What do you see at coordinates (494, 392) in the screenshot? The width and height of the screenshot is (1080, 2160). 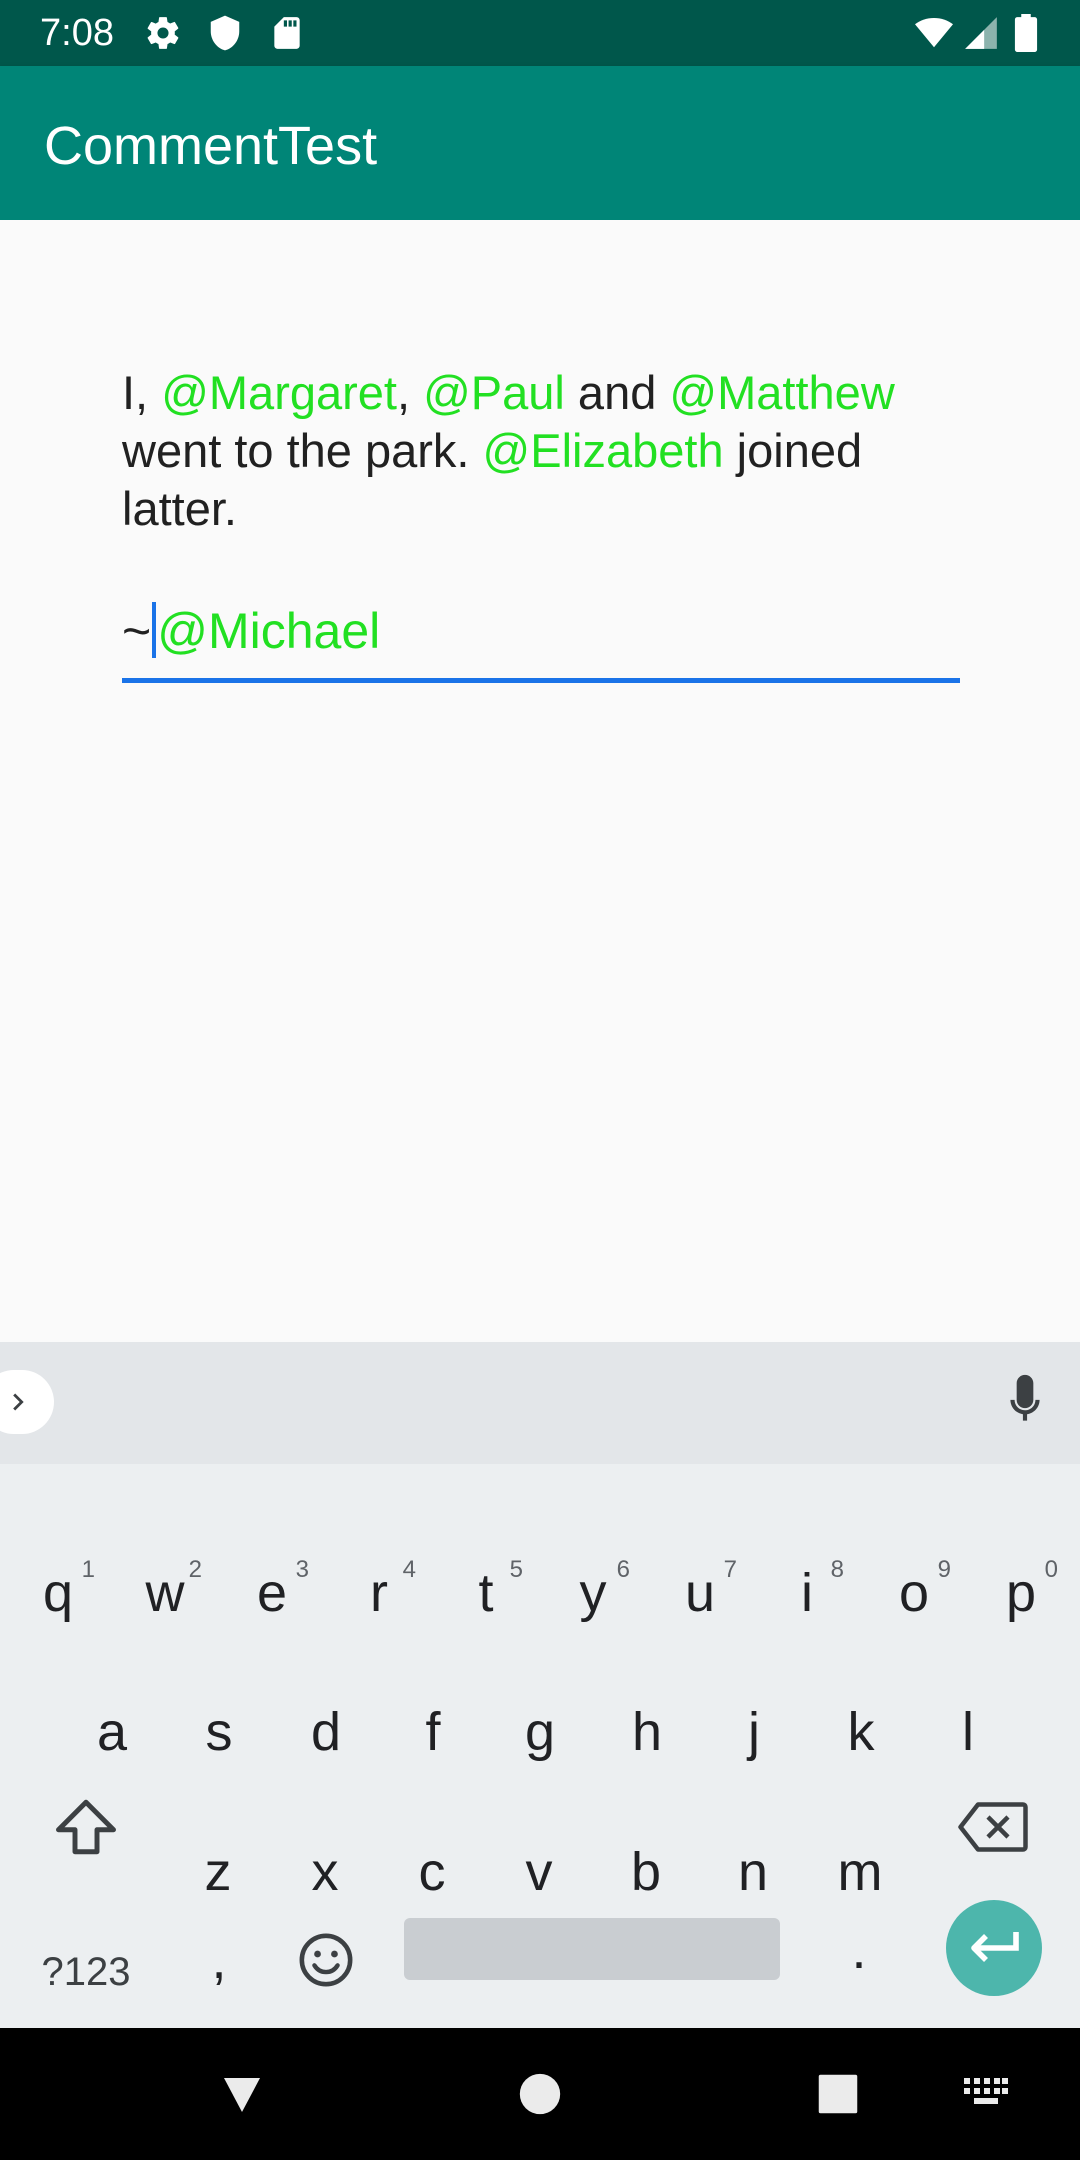 I see `mention-tag: @Paul` at bounding box center [494, 392].